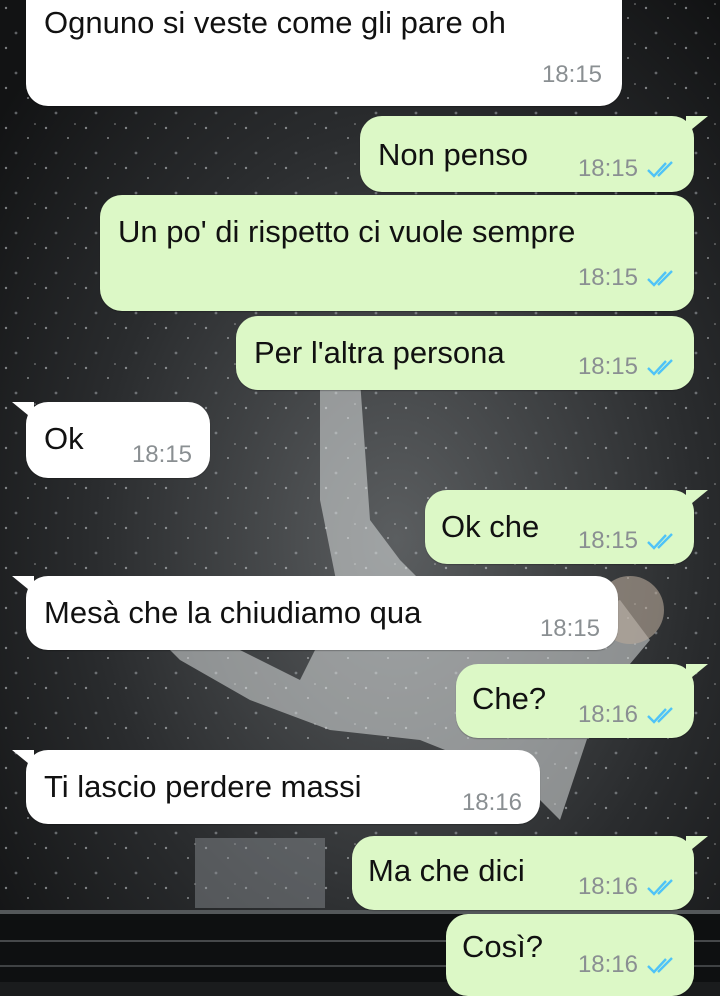 This screenshot has width=720, height=996. I want to click on message-outgoing: Così? 18:16, so click(570, 955).